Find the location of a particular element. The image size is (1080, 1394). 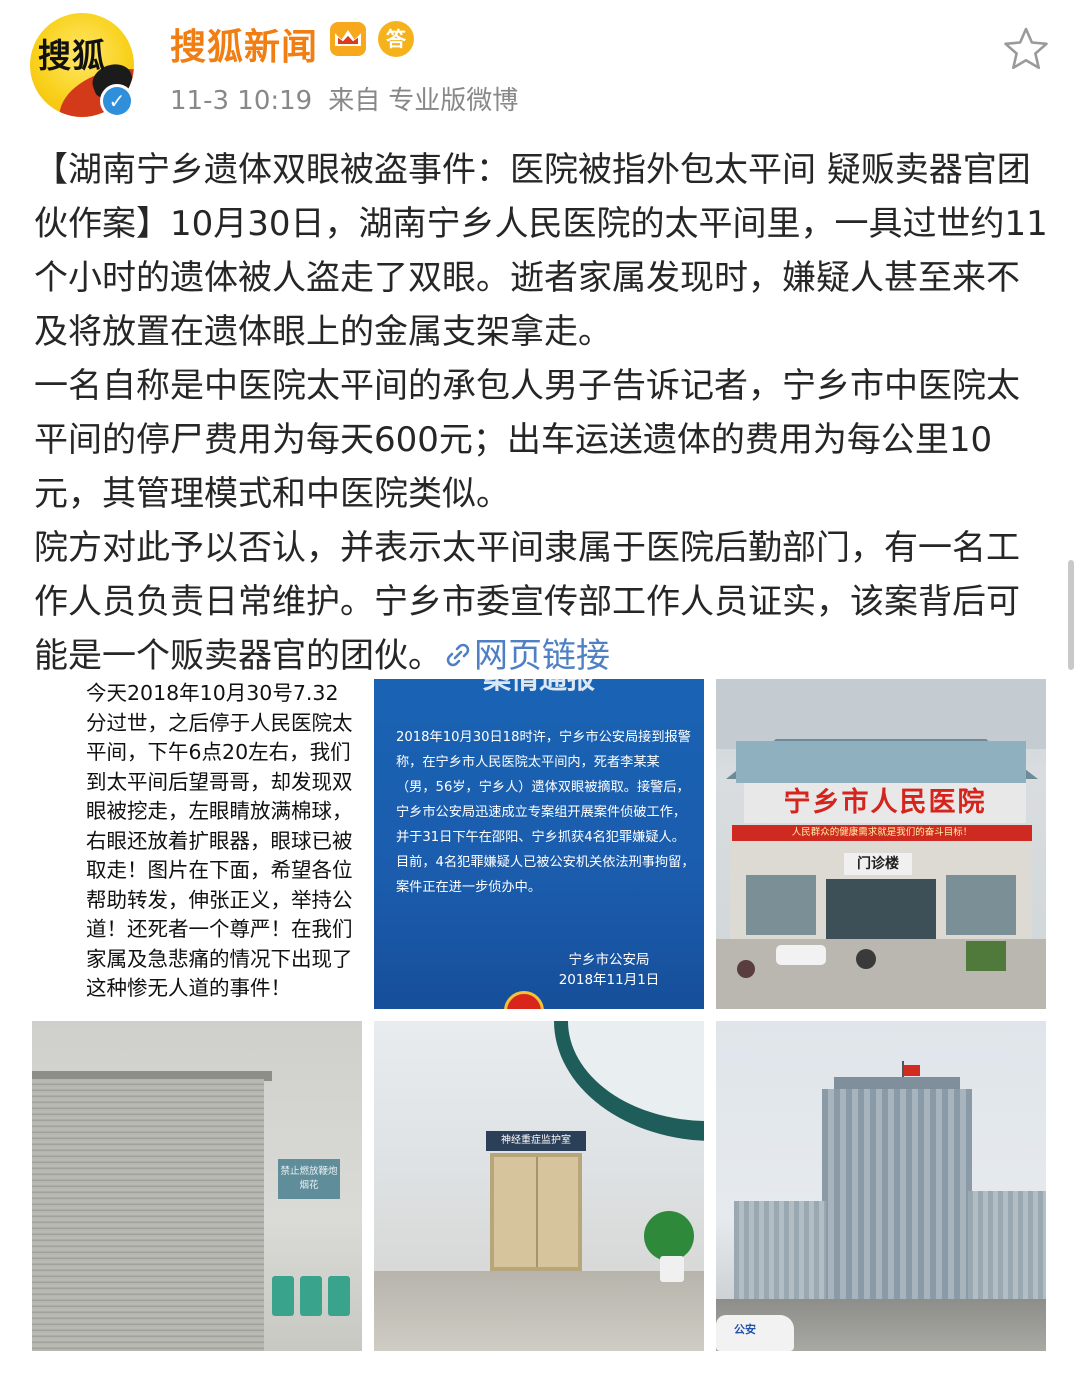

image-3-sign: 宁乡市人民医院 is located at coordinates (885, 803).